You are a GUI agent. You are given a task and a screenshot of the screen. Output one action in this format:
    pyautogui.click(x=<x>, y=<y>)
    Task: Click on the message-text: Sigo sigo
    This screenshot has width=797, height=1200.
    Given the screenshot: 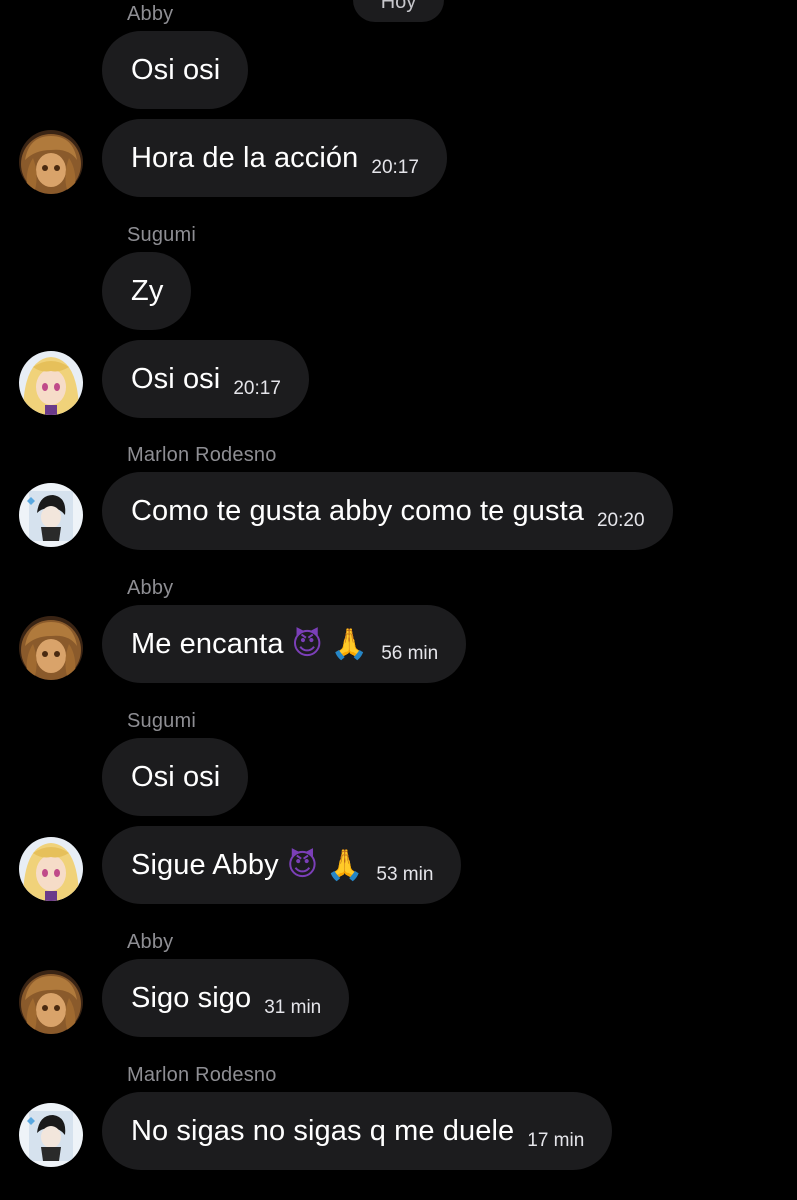 What is the action you would take?
    pyautogui.click(x=191, y=997)
    